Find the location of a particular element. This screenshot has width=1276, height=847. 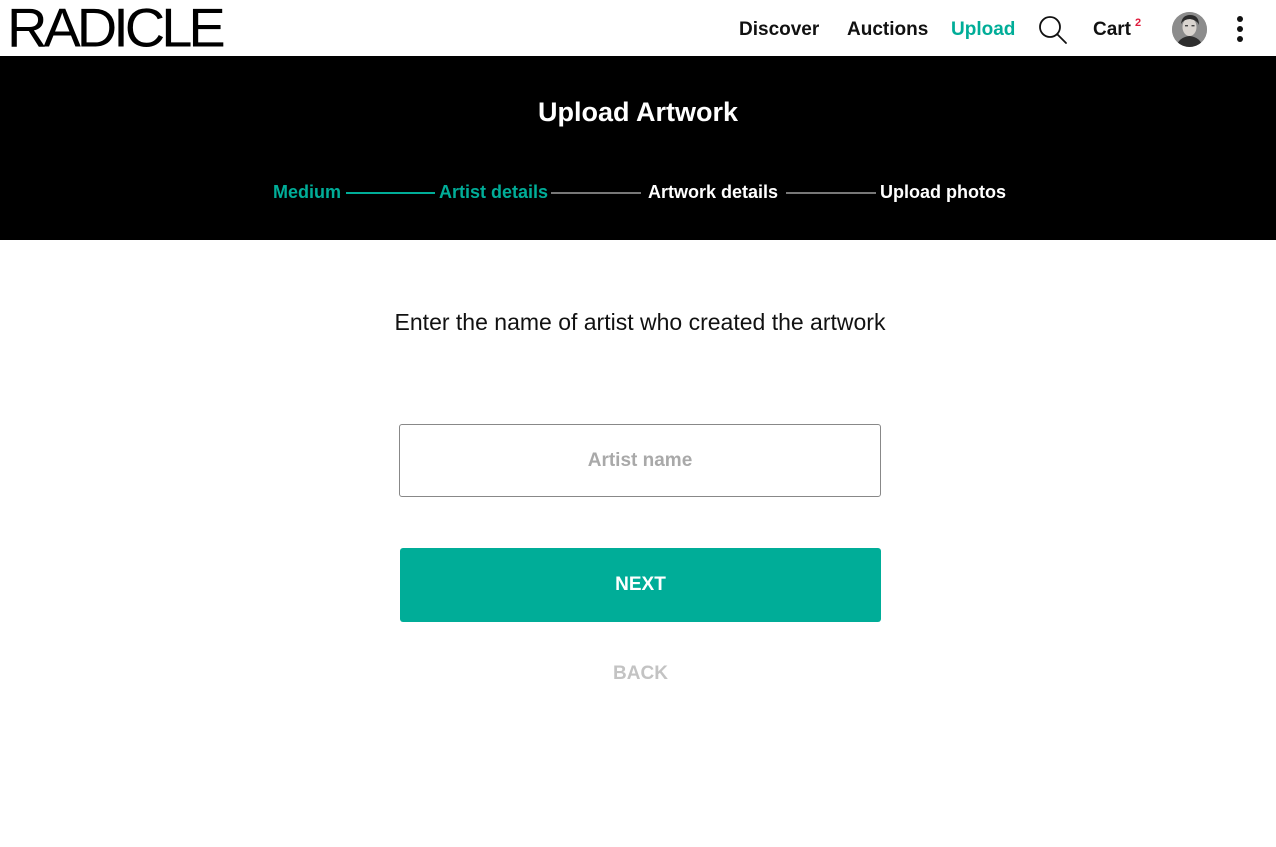

step-artist-details: Artist details is located at coordinates (494, 192).